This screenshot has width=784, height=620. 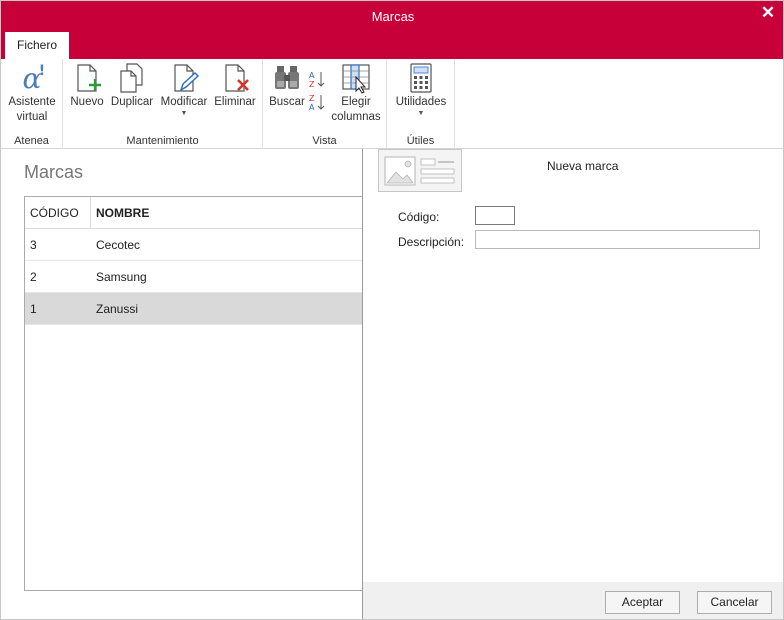 I want to click on eliminar-label: Eliminar, so click(x=235, y=102).